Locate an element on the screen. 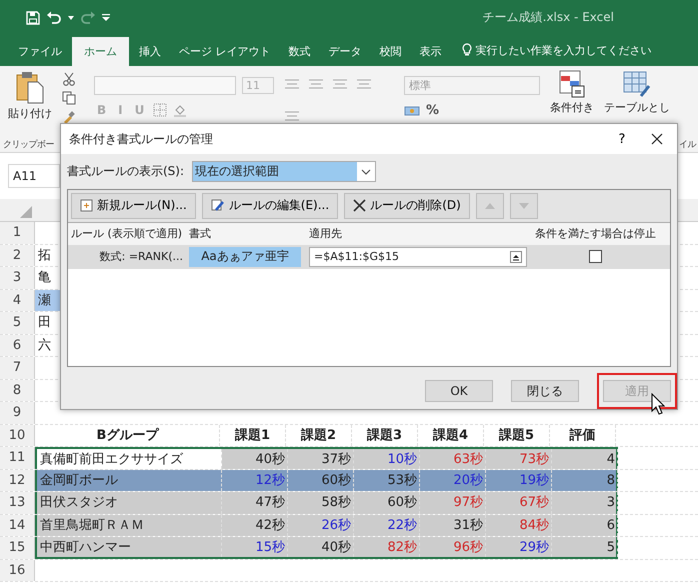  table-format-label: テーブルとし is located at coordinates (637, 107).